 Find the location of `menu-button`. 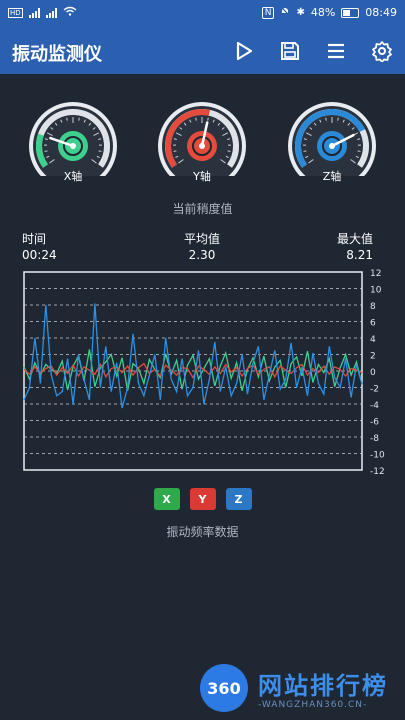

menu-button is located at coordinates (336, 51).